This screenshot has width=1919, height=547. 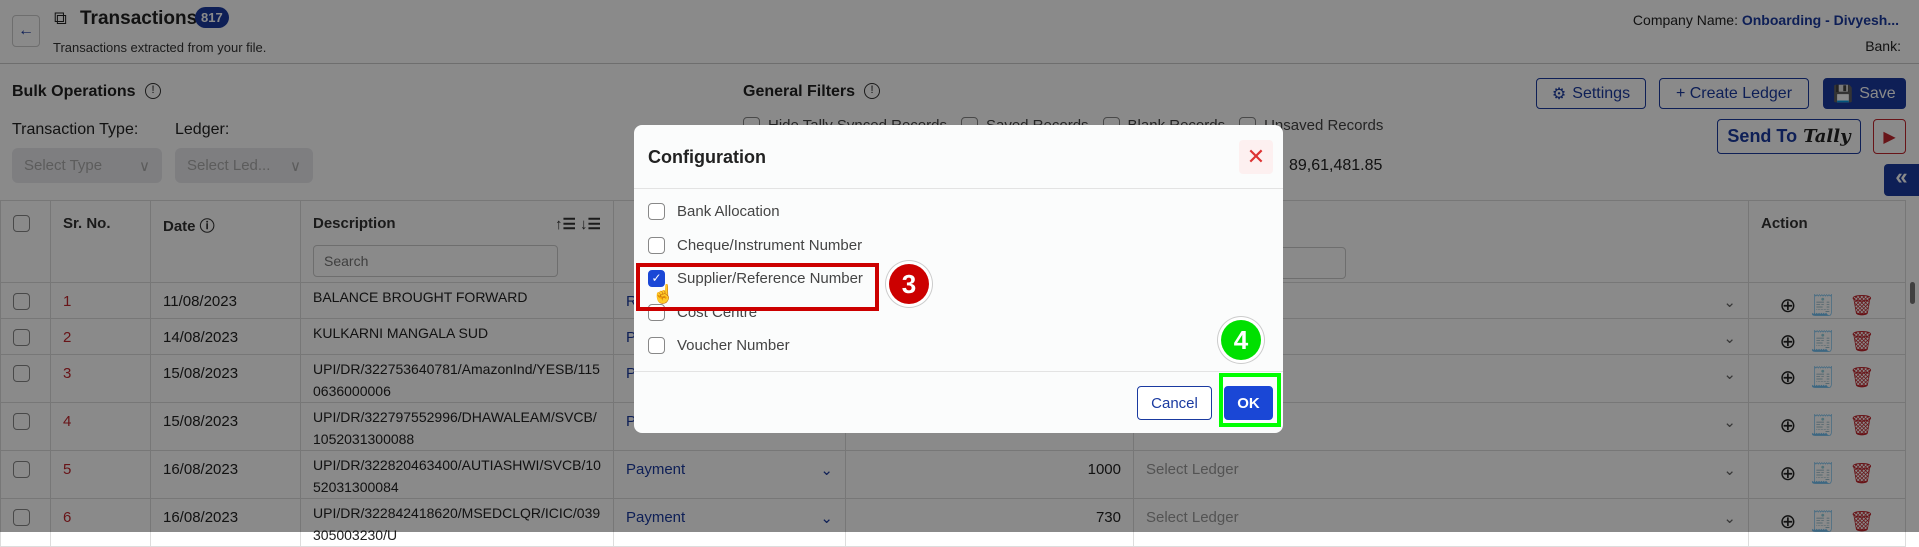 I want to click on config-option: Cheque/Instrument Number, so click(x=755, y=245).